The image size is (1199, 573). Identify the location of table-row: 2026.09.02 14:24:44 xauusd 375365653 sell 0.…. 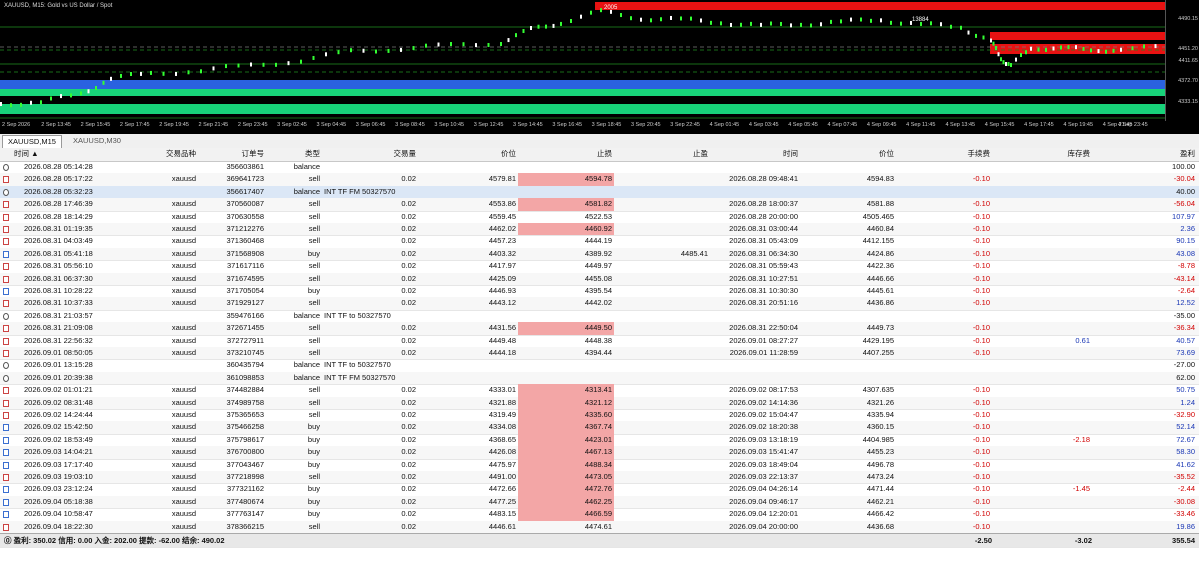
(599, 416).